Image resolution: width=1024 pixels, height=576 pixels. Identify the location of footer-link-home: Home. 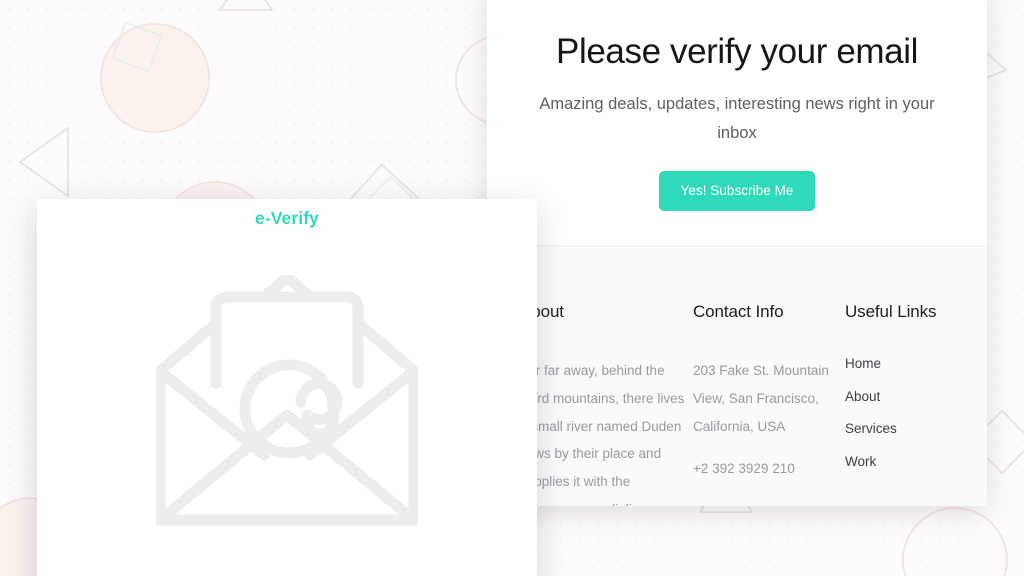
(916, 364).